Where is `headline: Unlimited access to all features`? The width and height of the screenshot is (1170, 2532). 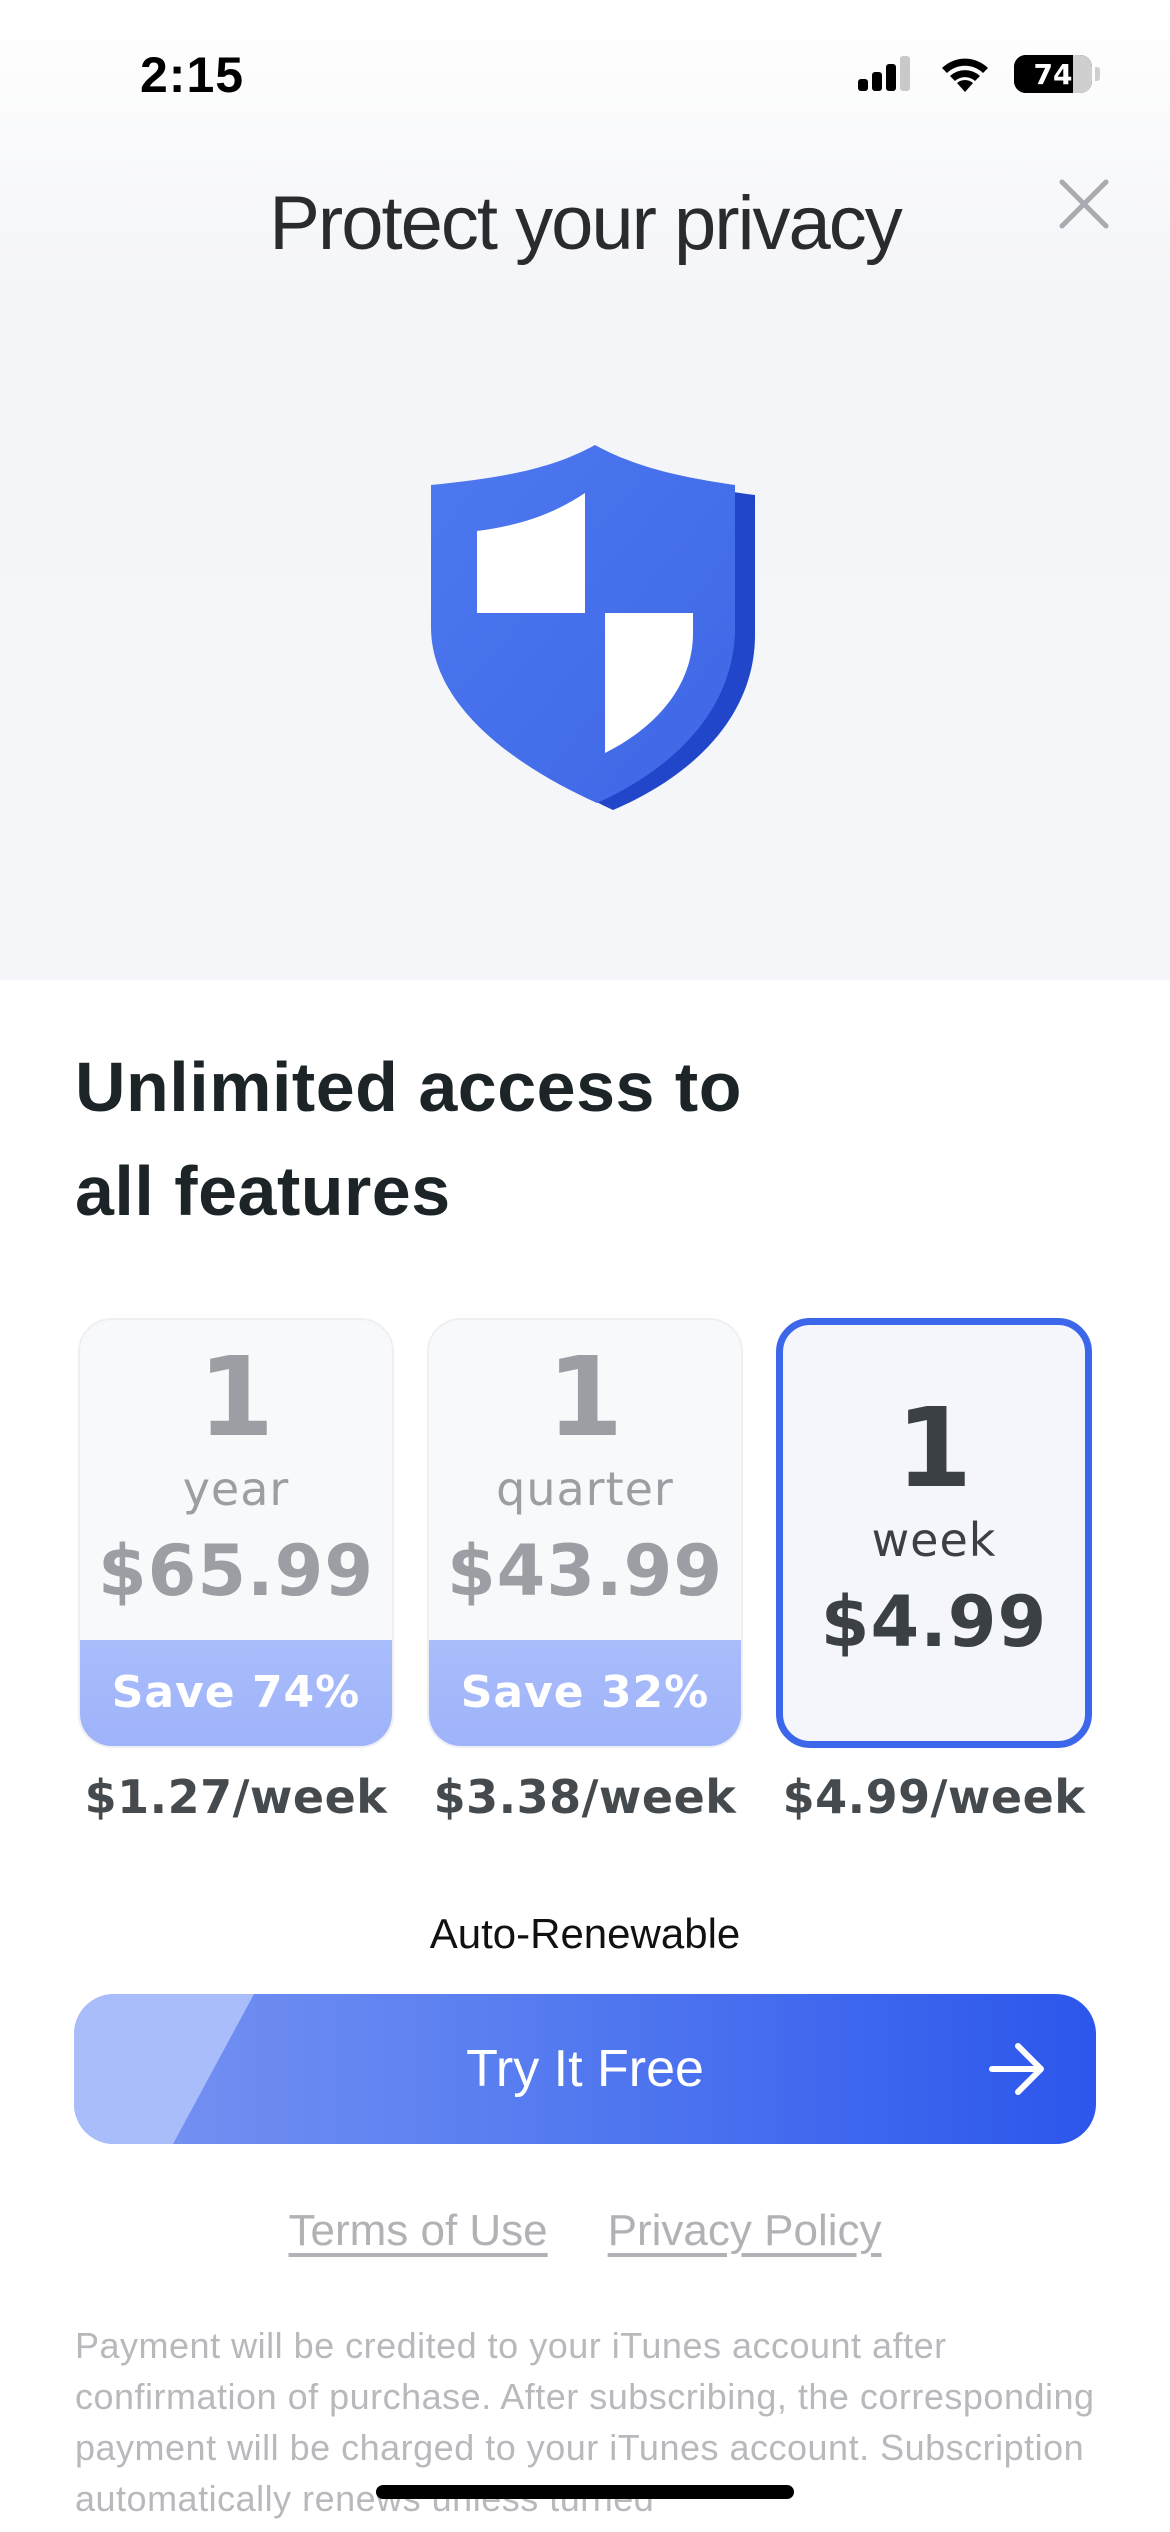
headline: Unlimited access to all features is located at coordinates (408, 1139).